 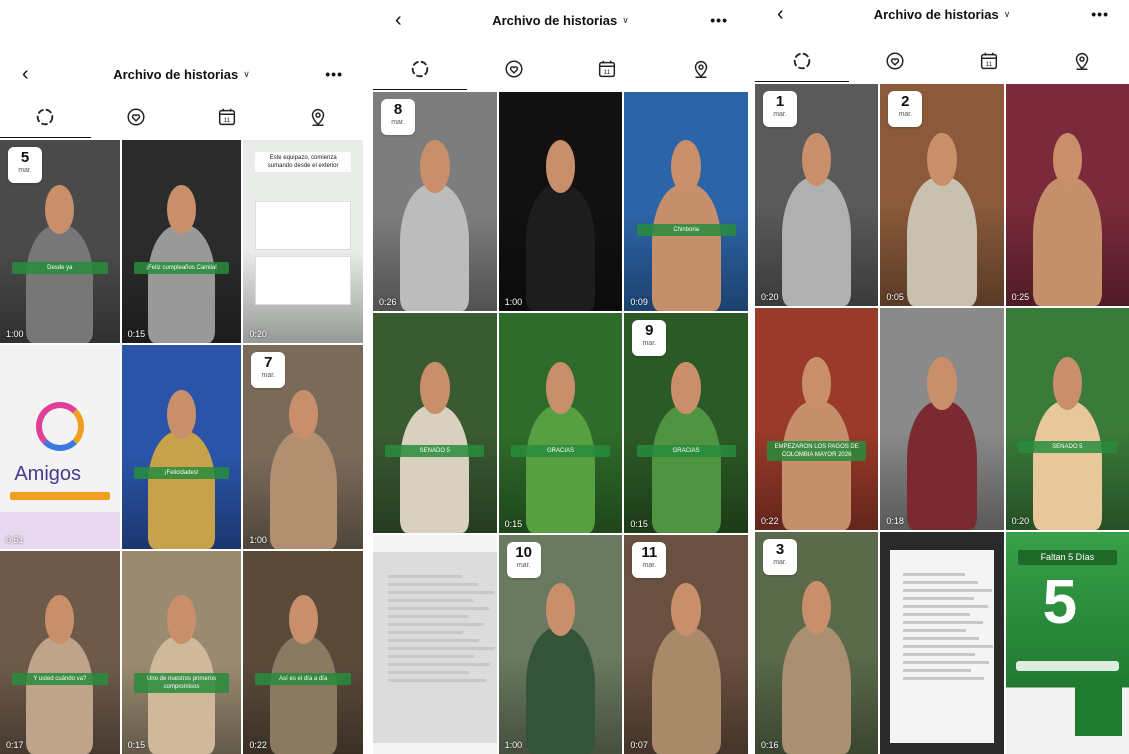 I want to click on story-tile: 1:00, so click(x=560, y=202).